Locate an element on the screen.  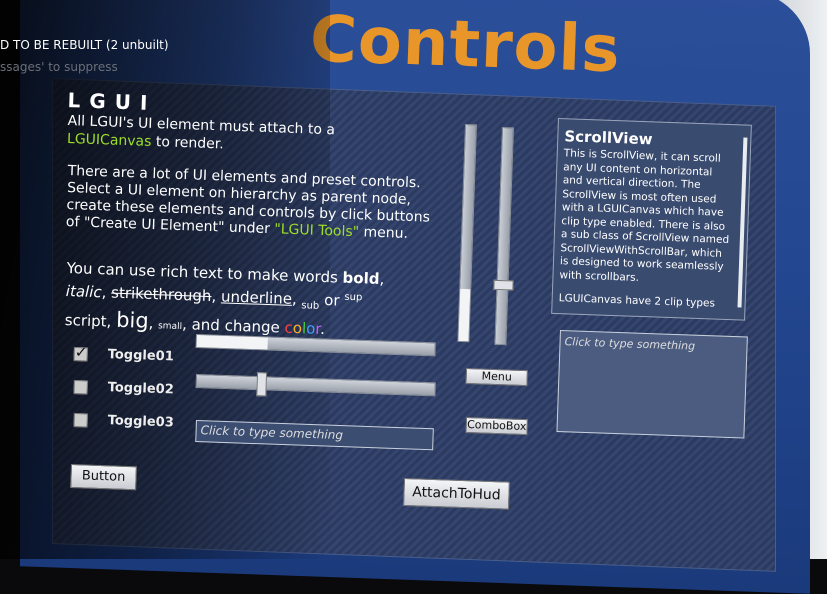
log-line-1: D TO BE REBUILT (2 unbuilt) is located at coordinates (84, 45).